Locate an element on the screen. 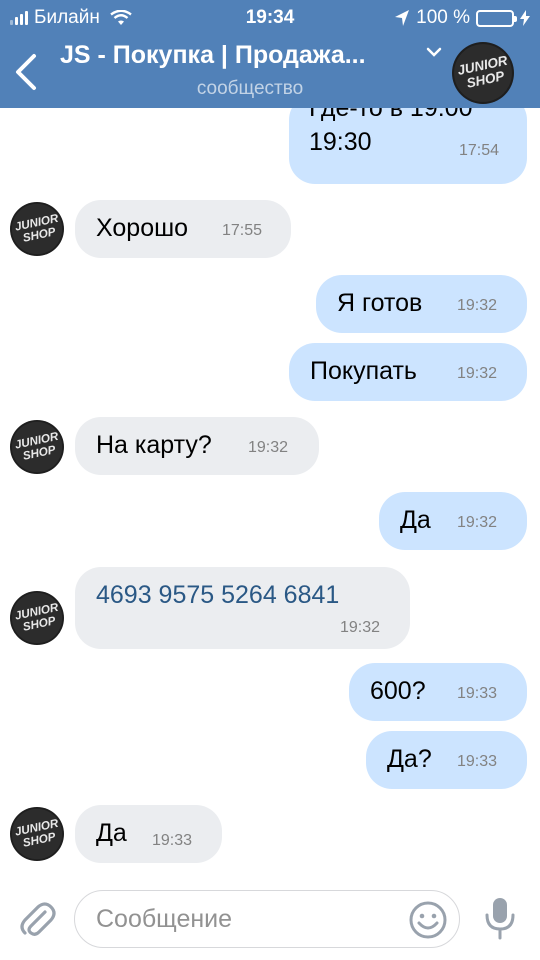  message-bubble-outgoing: 600? 19:33 is located at coordinates (438, 692).